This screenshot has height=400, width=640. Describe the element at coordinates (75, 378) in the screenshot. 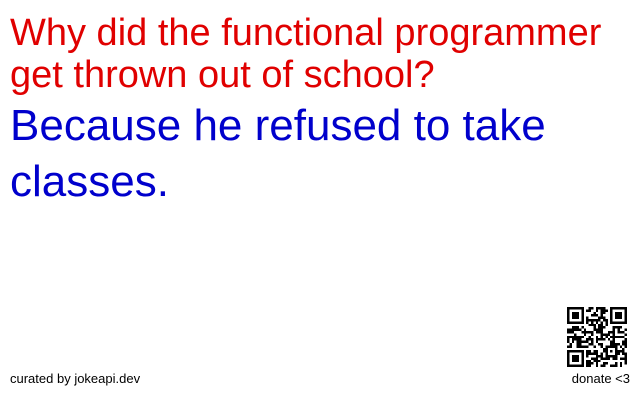

I see `credit-text: curated by jokeapi.dev` at that location.